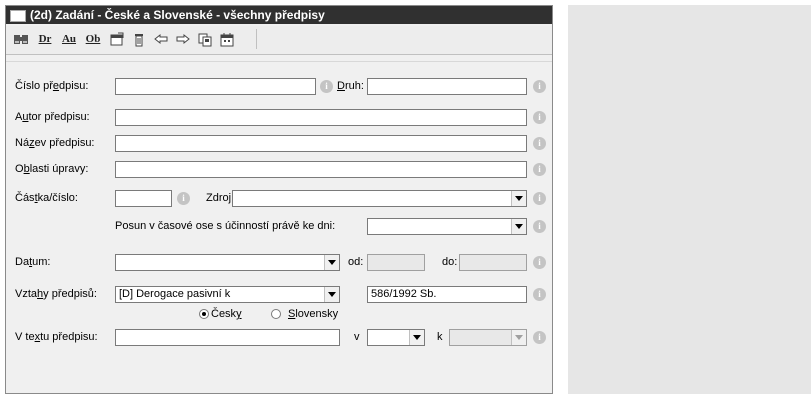 This screenshot has height=395, width=811. I want to click on autor-label: Autor předpisu:, so click(52, 117).